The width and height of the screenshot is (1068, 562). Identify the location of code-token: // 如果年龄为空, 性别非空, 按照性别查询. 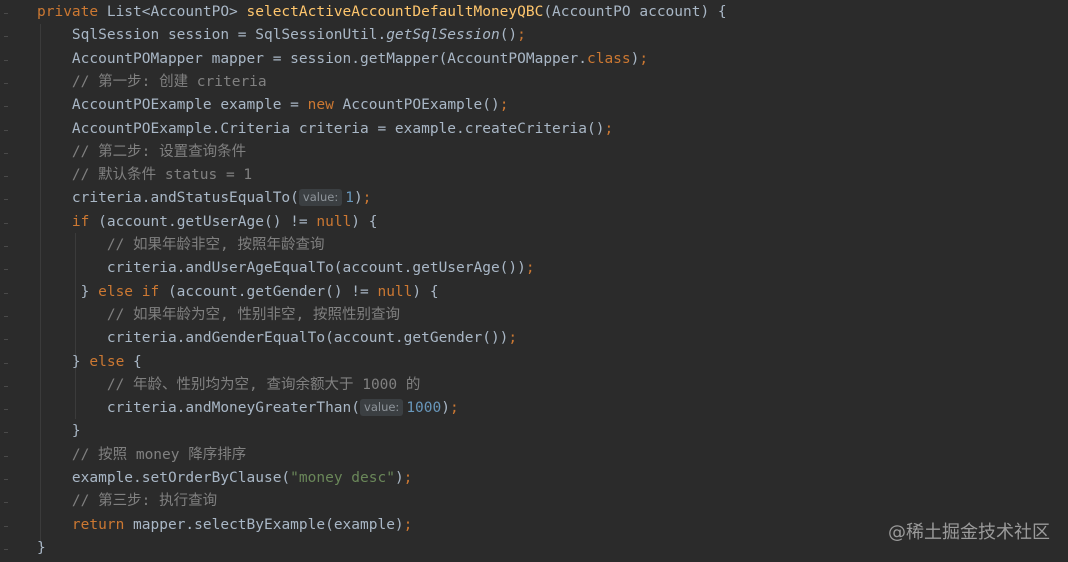
(218, 314).